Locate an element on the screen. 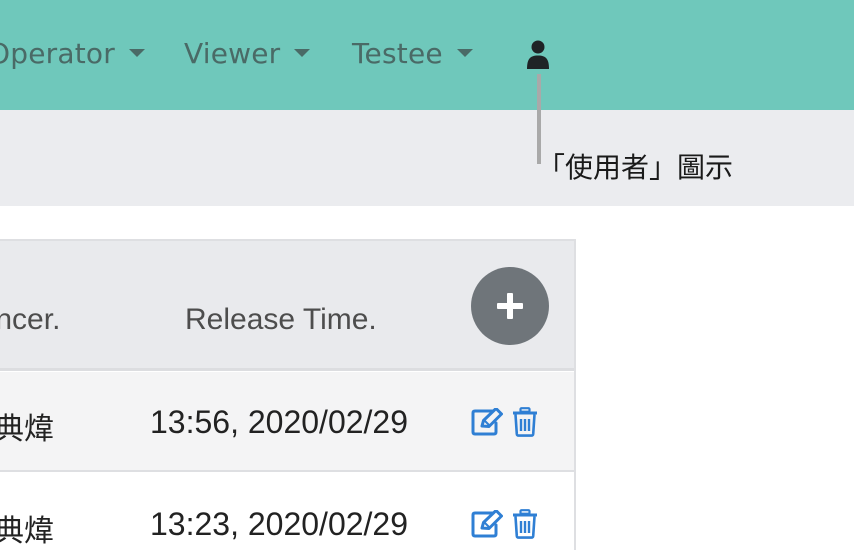 This screenshot has width=854, height=550. table-row: 典煒 13:23, 2020/02/29 is located at coordinates (287, 512).